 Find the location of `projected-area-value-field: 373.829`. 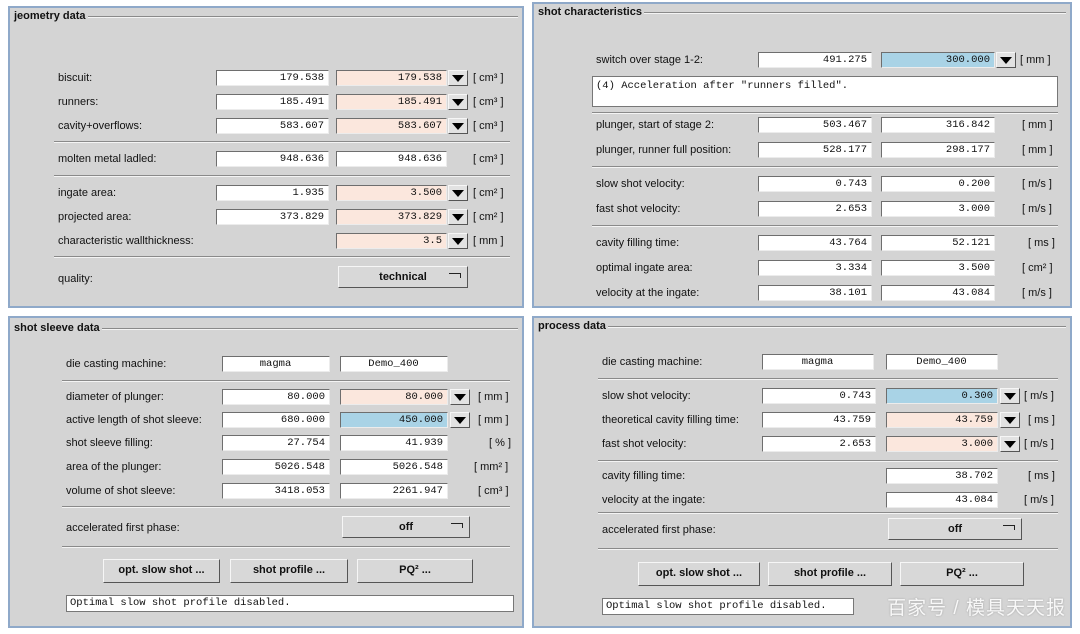

projected-area-value-field: 373.829 is located at coordinates (391, 217).